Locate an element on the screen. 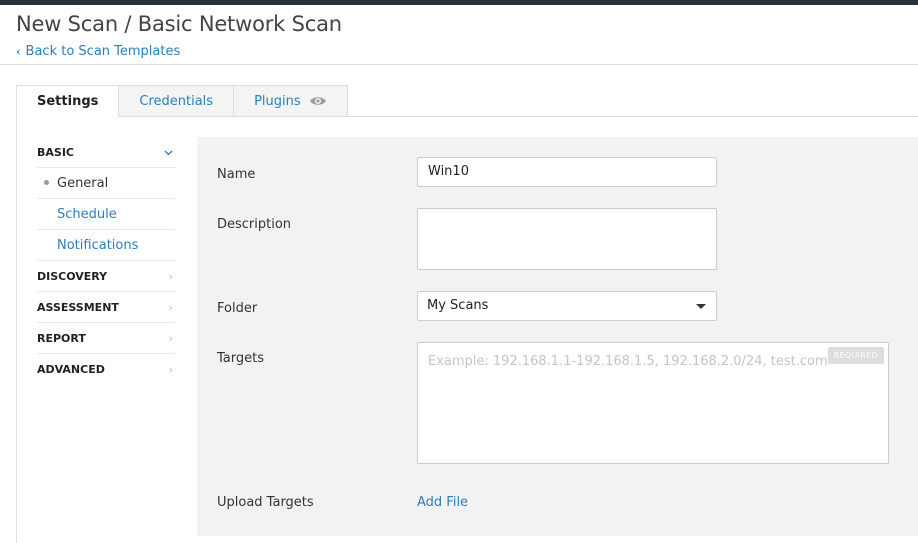 The image size is (918, 543). name-input: Win10 is located at coordinates (567, 172).